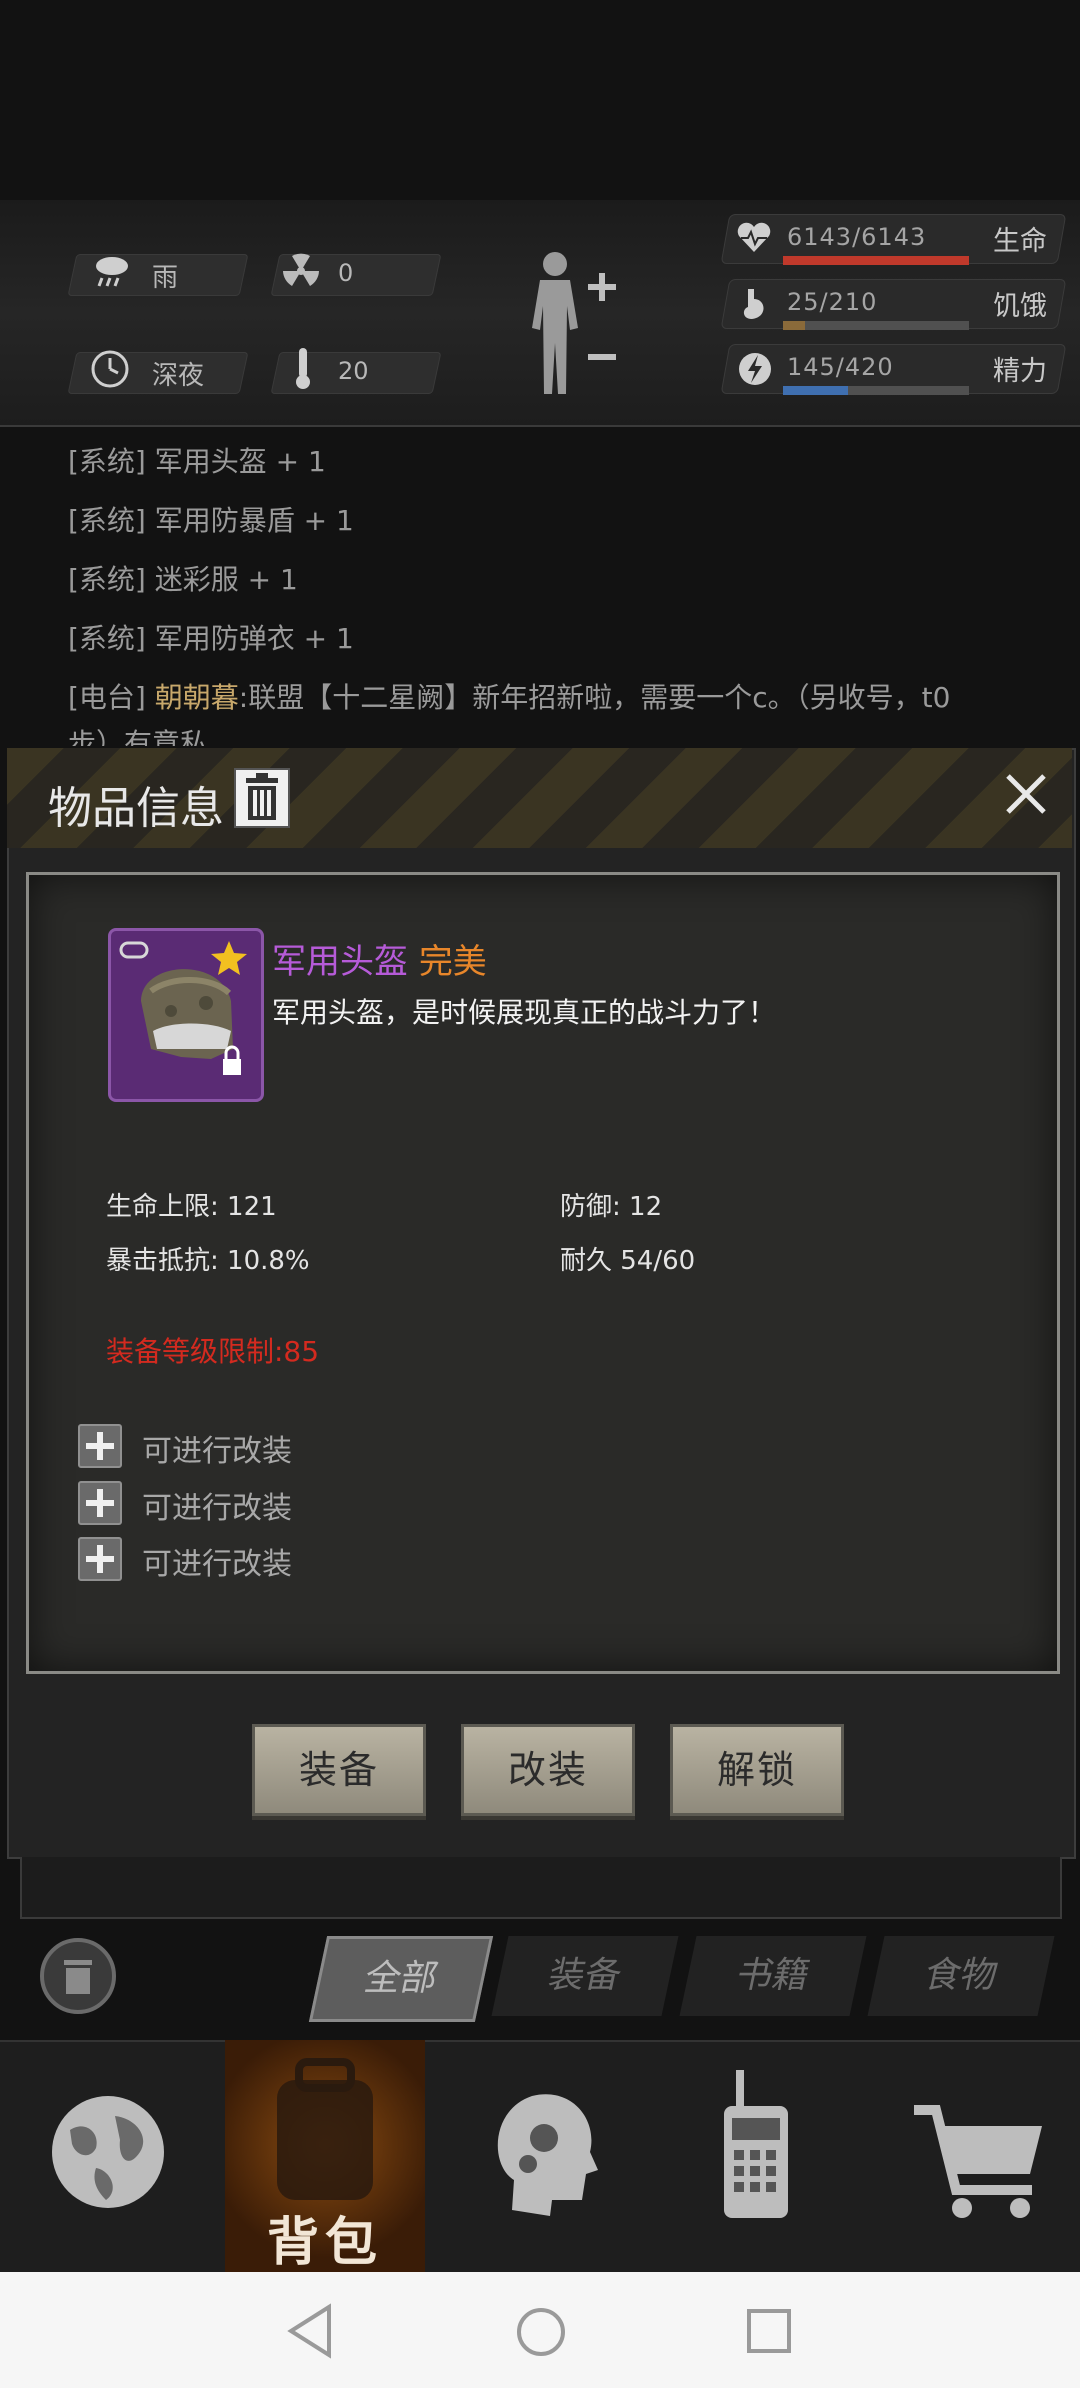 The image size is (1080, 2388). What do you see at coordinates (978, 2161) in the screenshot?
I see `shopping-cart-icon` at bounding box center [978, 2161].